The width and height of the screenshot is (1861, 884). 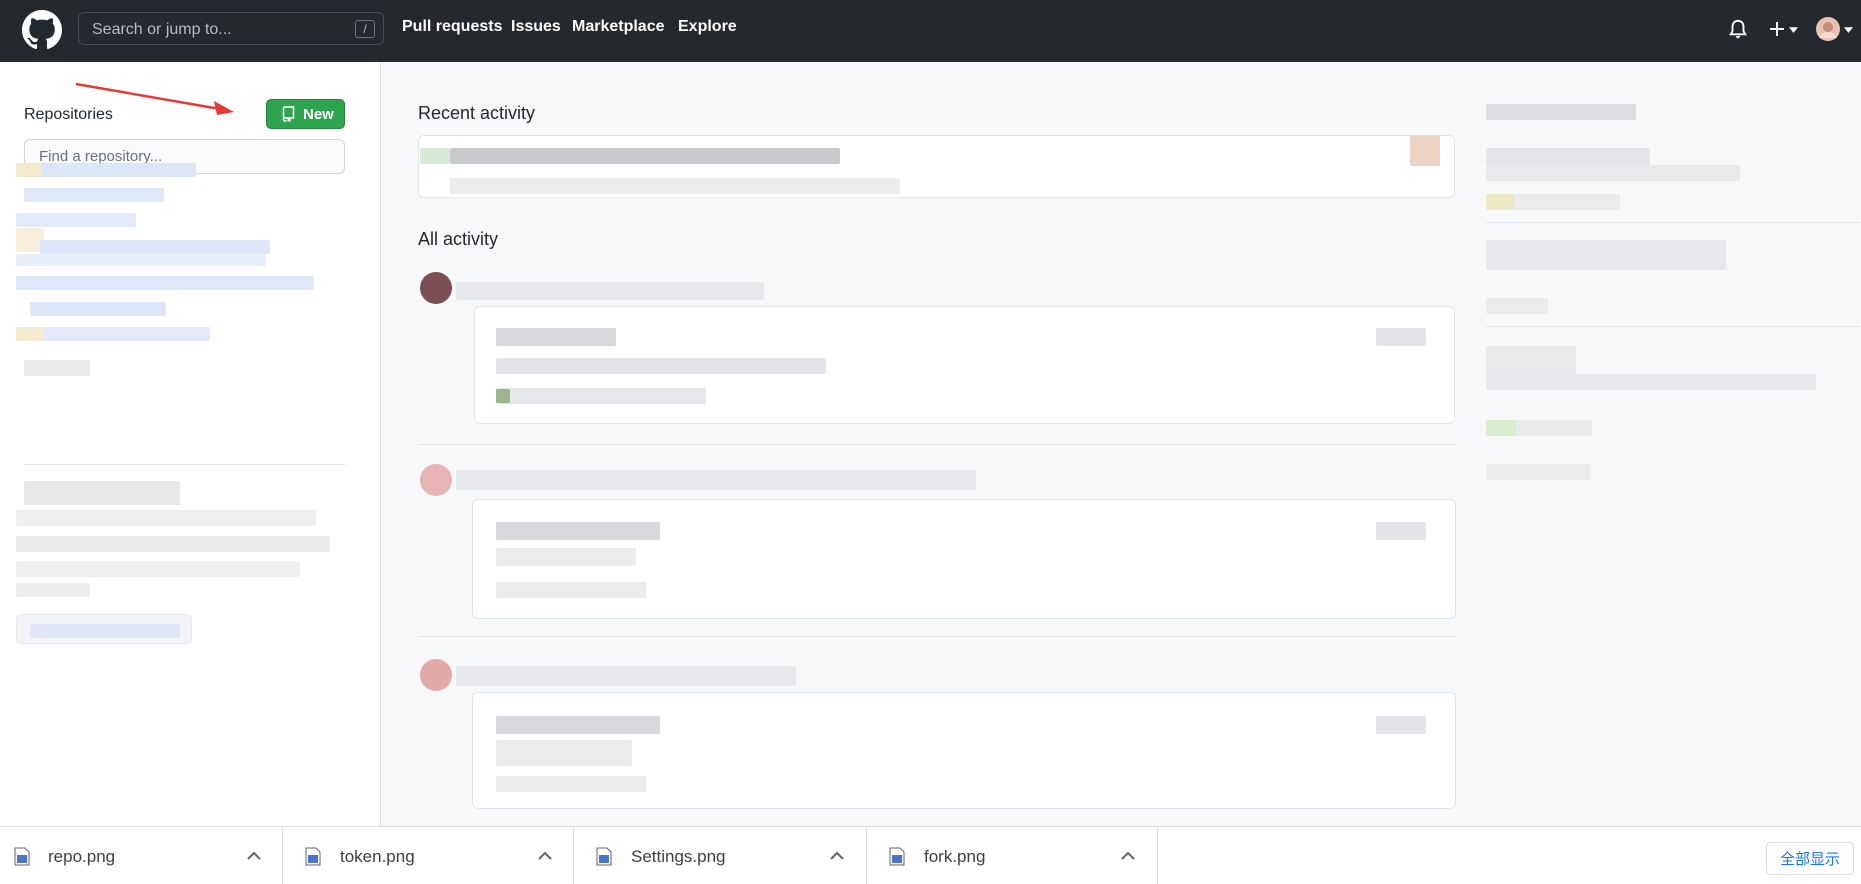 I want to click on avatar-dropdown-caret-icon, so click(x=1848, y=30).